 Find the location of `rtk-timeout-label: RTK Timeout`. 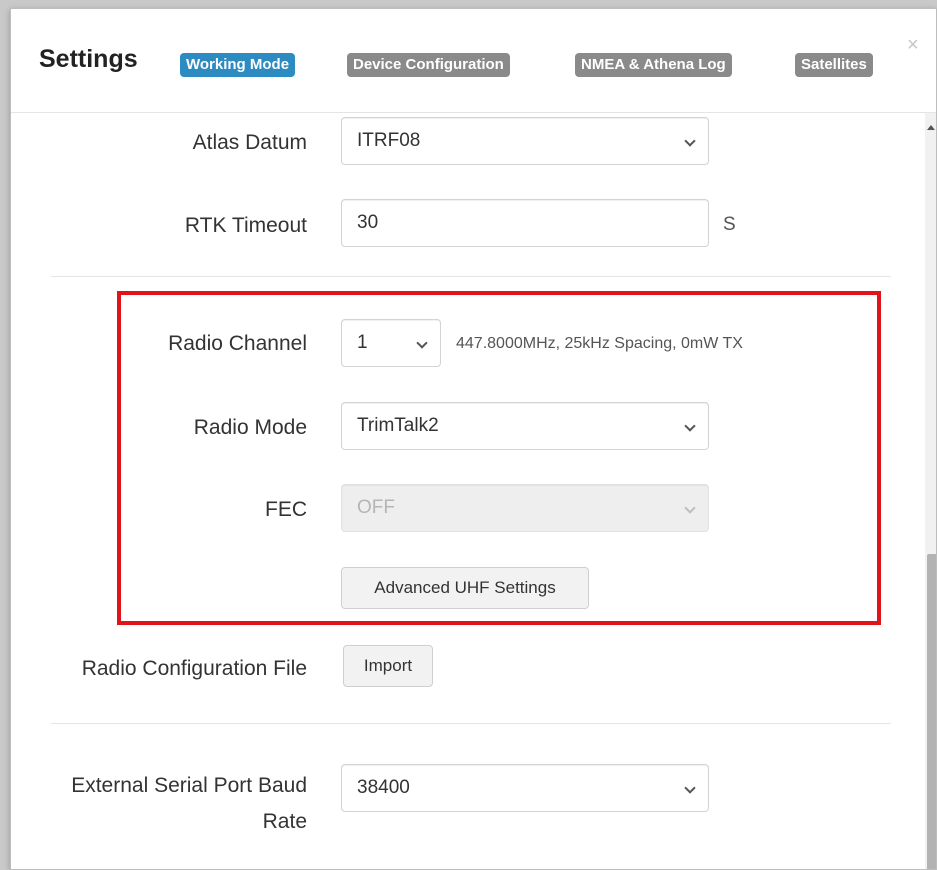

rtk-timeout-label: RTK Timeout is located at coordinates (245, 225).